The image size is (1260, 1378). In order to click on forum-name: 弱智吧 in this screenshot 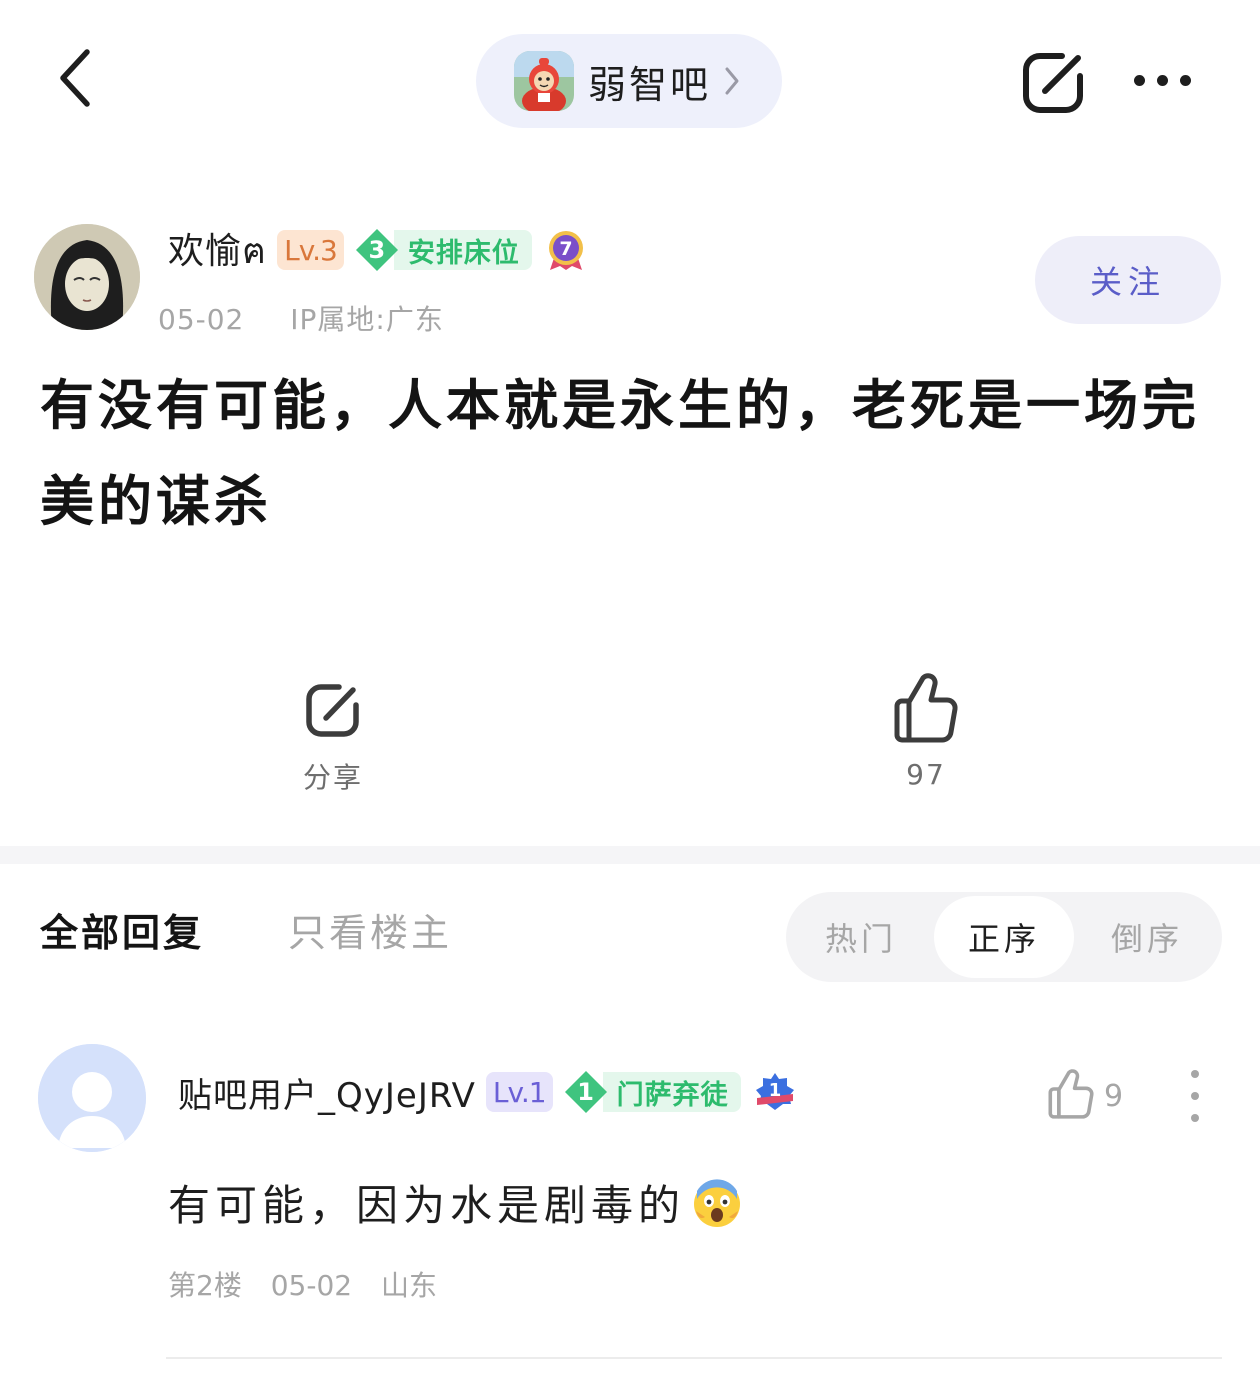, I will do `click(650, 84)`.